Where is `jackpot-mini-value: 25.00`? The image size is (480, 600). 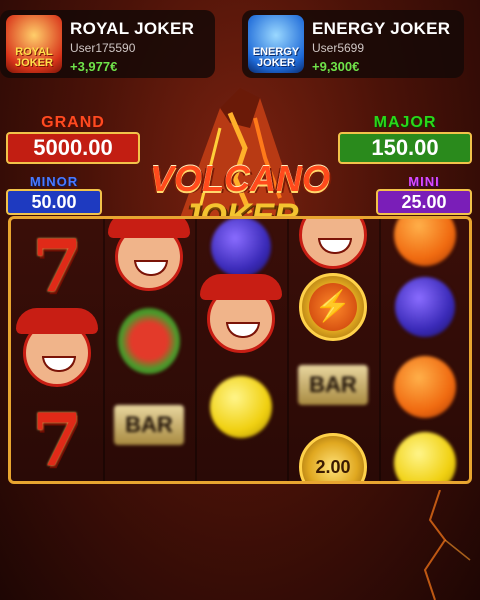
jackpot-mini-value: 25.00 is located at coordinates (424, 202).